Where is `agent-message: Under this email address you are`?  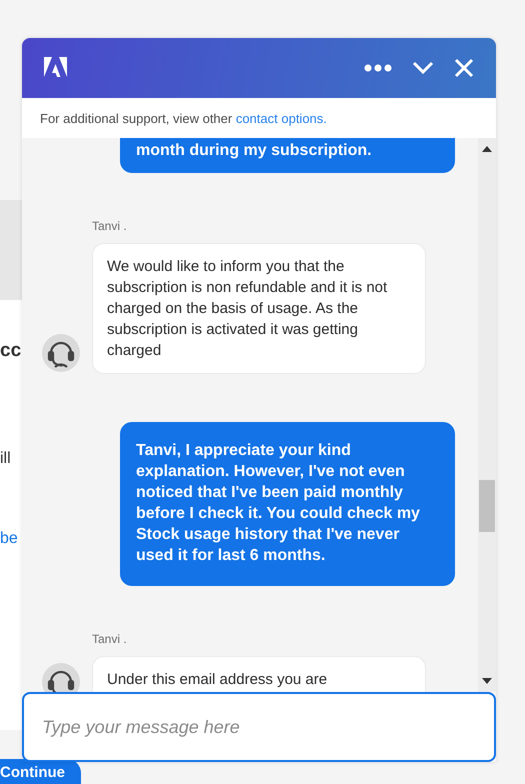
agent-message: Under this email address you are is located at coordinates (259, 674).